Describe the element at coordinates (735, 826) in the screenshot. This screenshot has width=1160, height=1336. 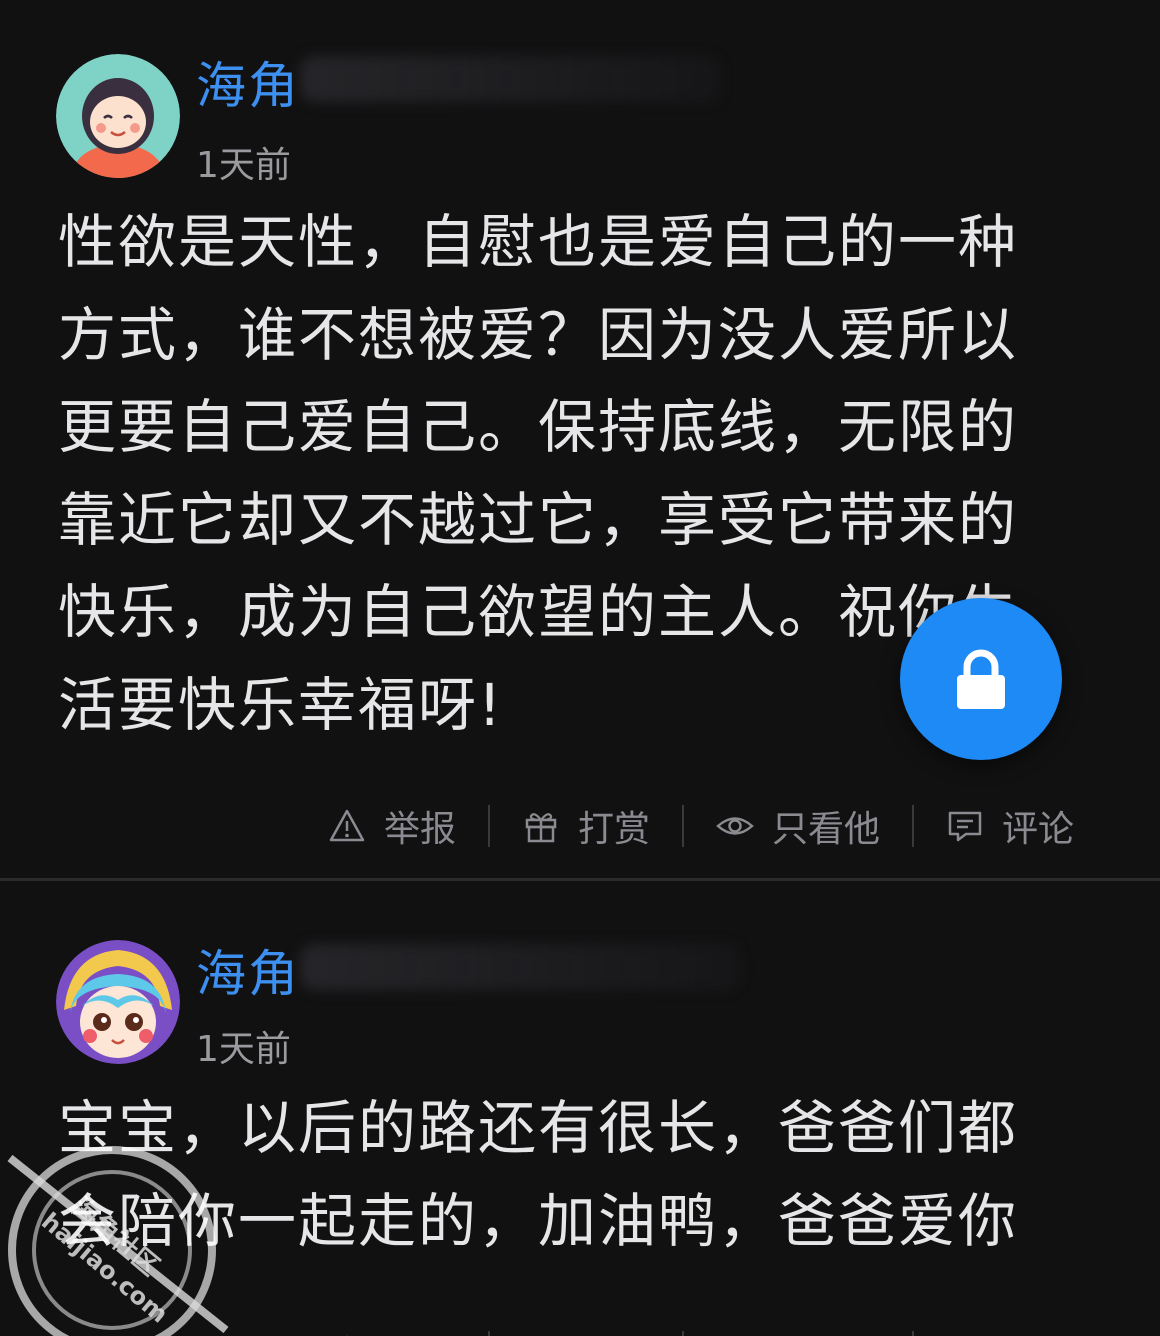
I see `eye-icon` at that location.